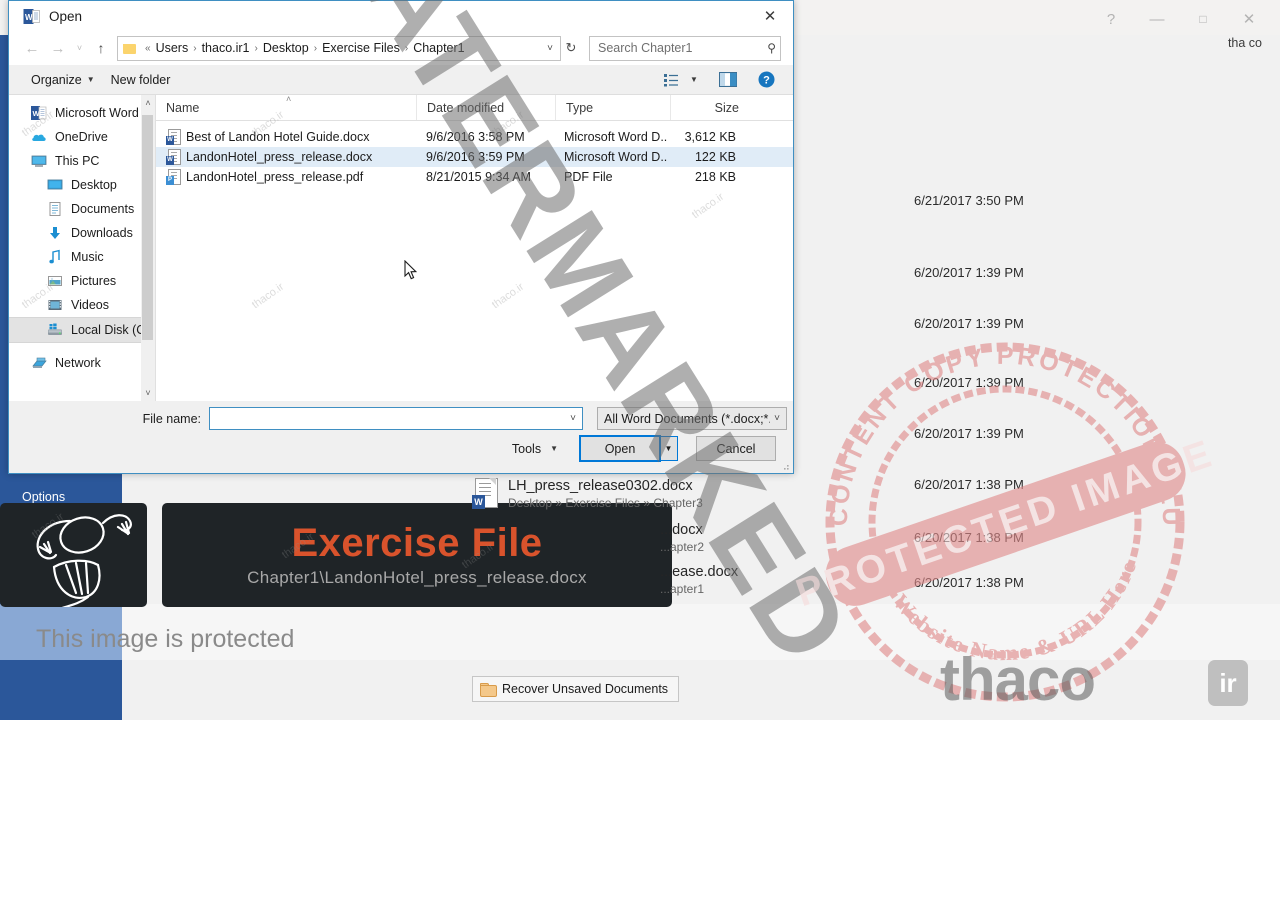 This screenshot has height=914, width=1280. Describe the element at coordinates (396, 418) in the screenshot. I see `filename-input: ˅` at that location.